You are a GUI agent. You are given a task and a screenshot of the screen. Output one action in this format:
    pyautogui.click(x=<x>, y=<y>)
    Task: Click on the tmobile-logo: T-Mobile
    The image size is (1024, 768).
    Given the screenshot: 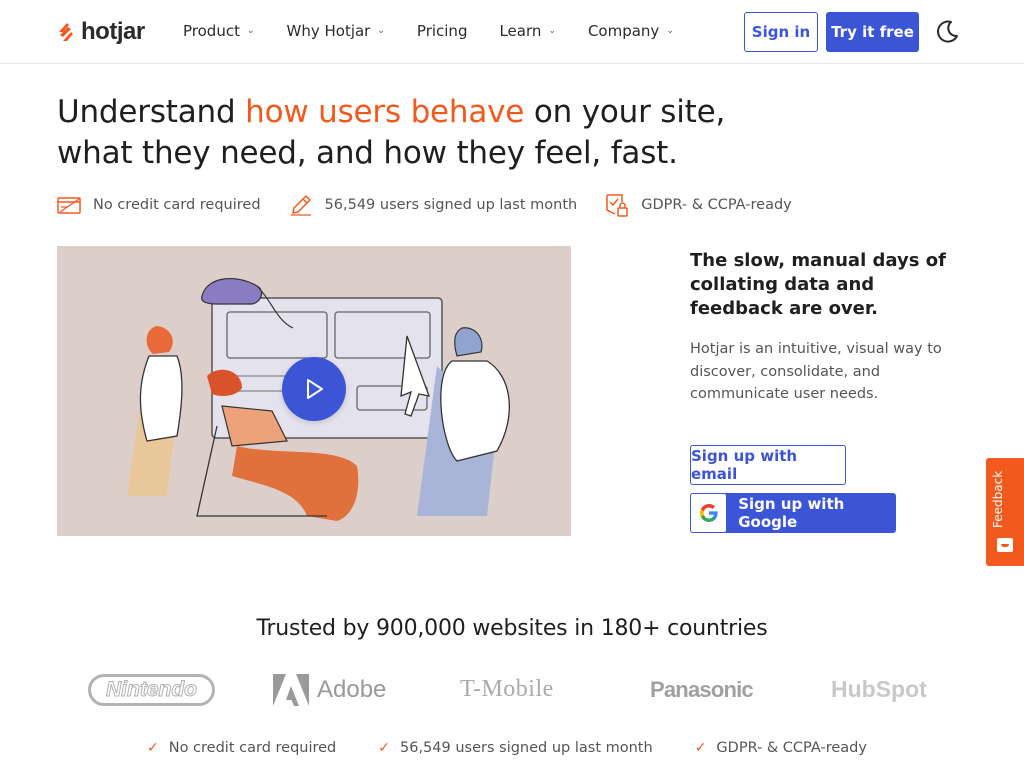 What is the action you would take?
    pyautogui.click(x=507, y=689)
    